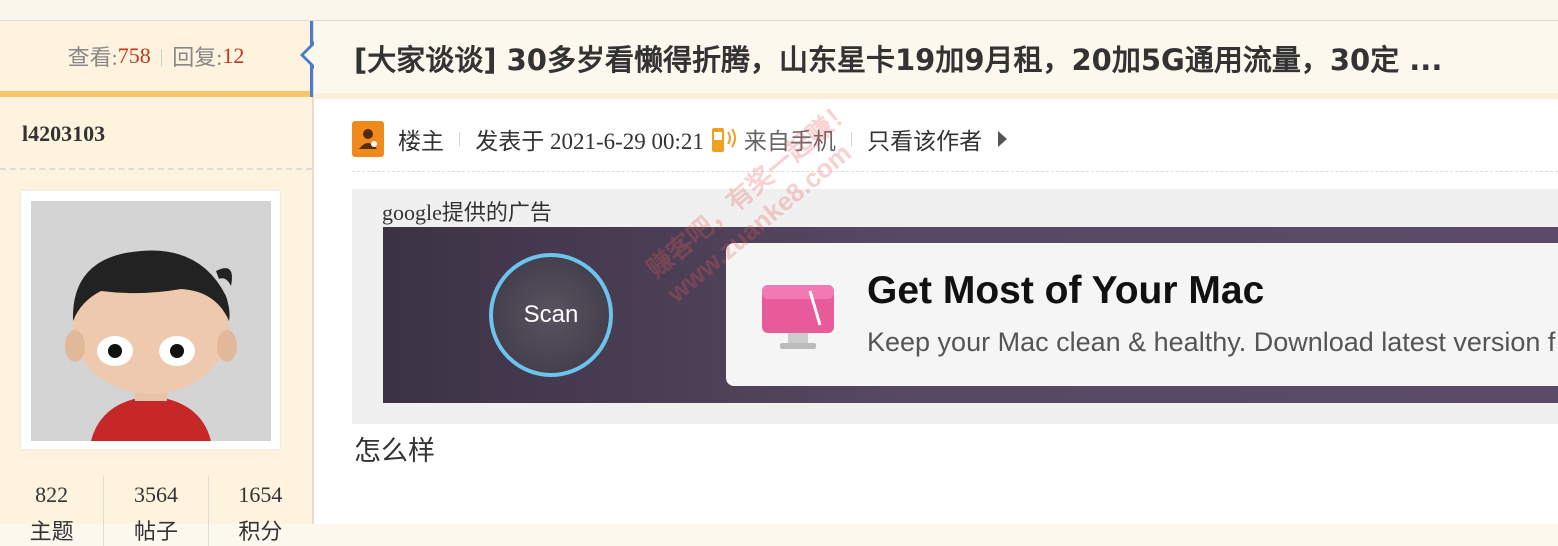 This screenshot has width=1558, height=546. Describe the element at coordinates (394, 451) in the screenshot. I see `post-body: 怎么样` at that location.